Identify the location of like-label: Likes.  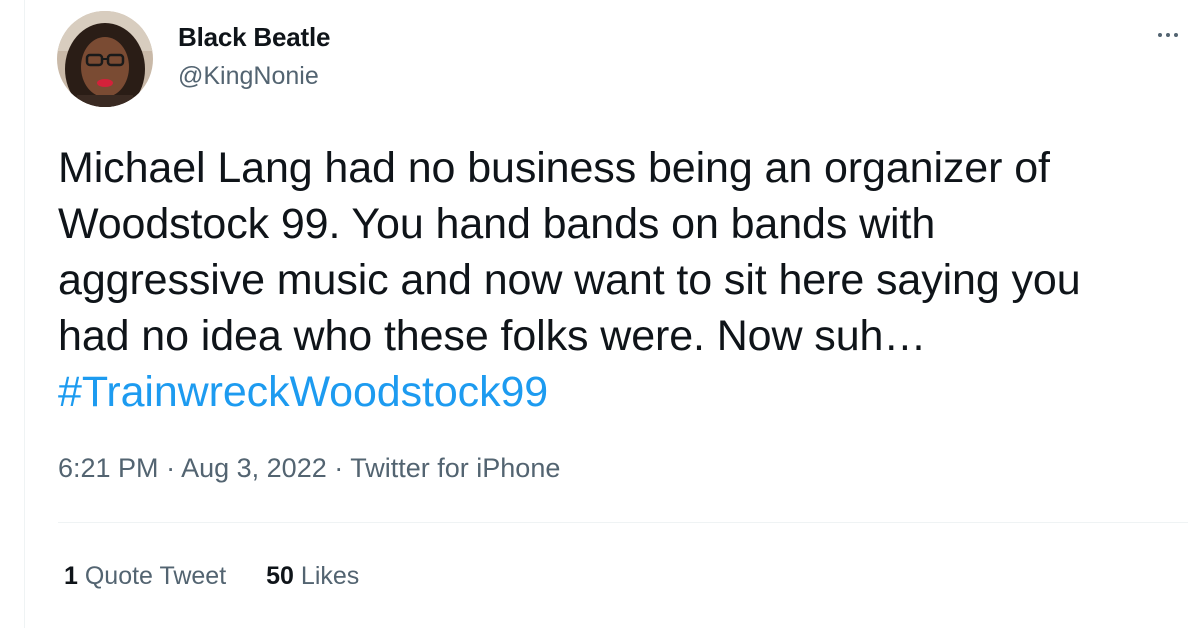
(330, 576).